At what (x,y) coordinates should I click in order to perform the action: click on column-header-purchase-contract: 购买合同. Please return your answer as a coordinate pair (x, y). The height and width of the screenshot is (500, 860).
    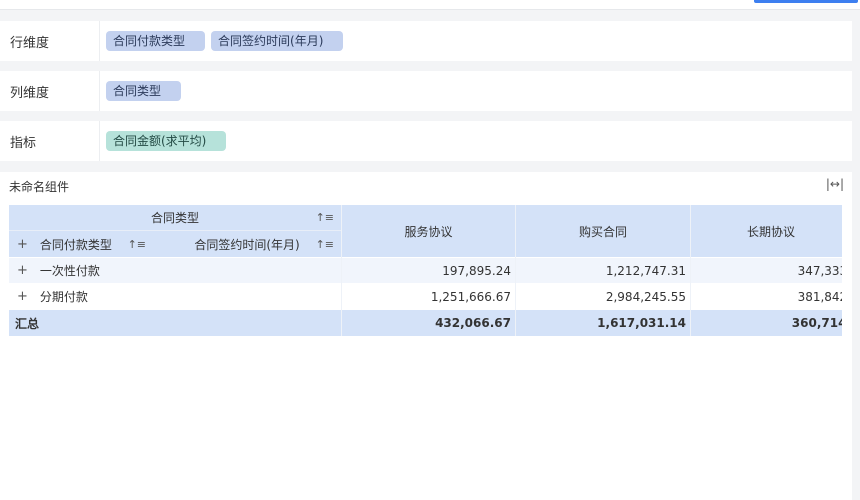
    Looking at the image, I should click on (603, 231).